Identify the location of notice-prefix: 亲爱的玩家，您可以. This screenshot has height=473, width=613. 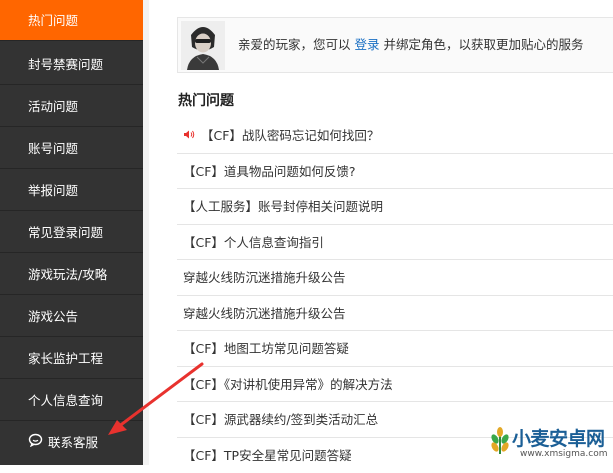
(294, 44).